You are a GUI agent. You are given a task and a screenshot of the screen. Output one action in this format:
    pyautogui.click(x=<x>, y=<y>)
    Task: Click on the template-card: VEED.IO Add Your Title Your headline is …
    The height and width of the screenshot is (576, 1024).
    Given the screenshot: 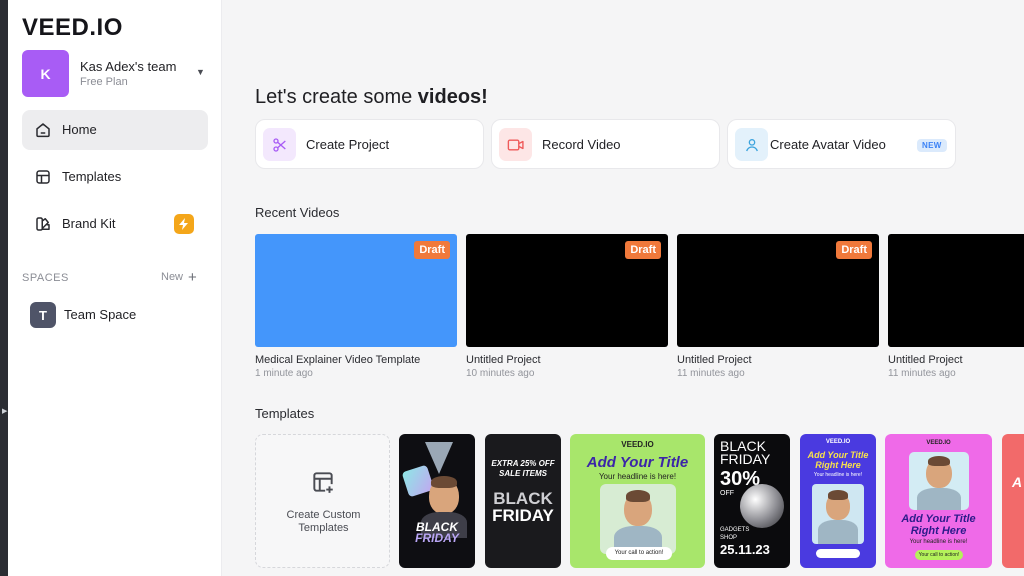 What is the action you would take?
    pyautogui.click(x=637, y=501)
    